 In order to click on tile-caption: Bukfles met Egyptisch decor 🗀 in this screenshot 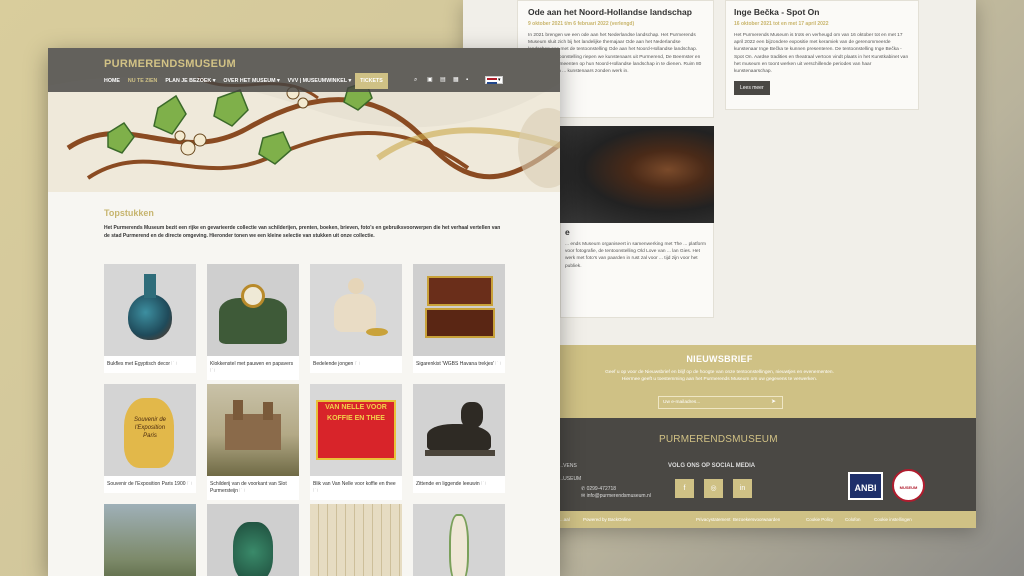, I will do `click(142, 364)`.